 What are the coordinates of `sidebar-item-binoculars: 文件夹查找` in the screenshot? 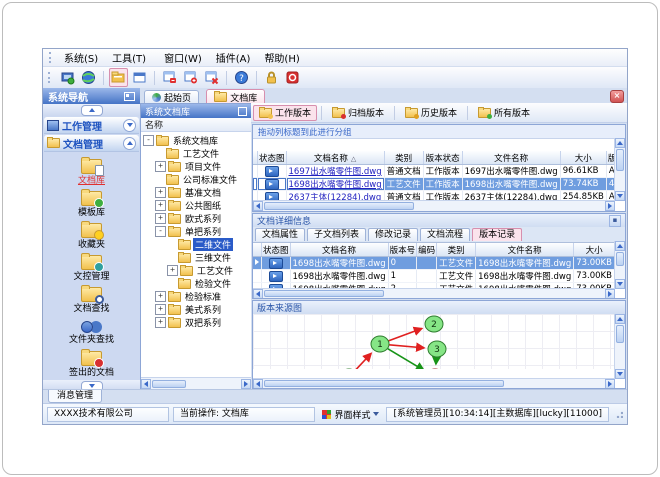 It's located at (92, 332).